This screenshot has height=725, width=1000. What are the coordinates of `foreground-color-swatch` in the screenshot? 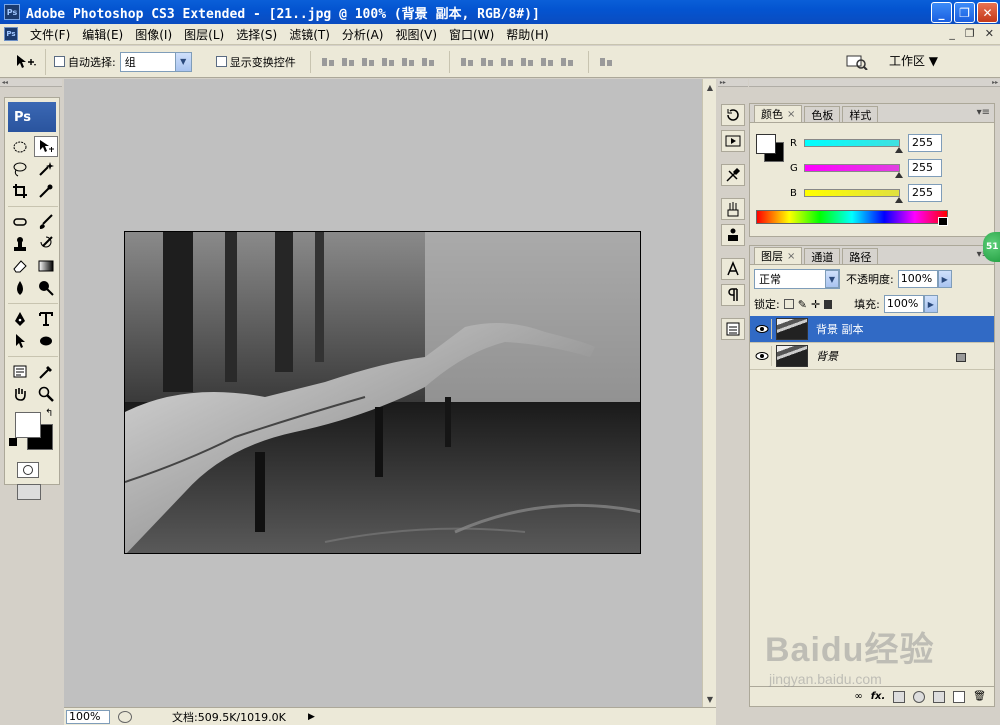 It's located at (28, 425).